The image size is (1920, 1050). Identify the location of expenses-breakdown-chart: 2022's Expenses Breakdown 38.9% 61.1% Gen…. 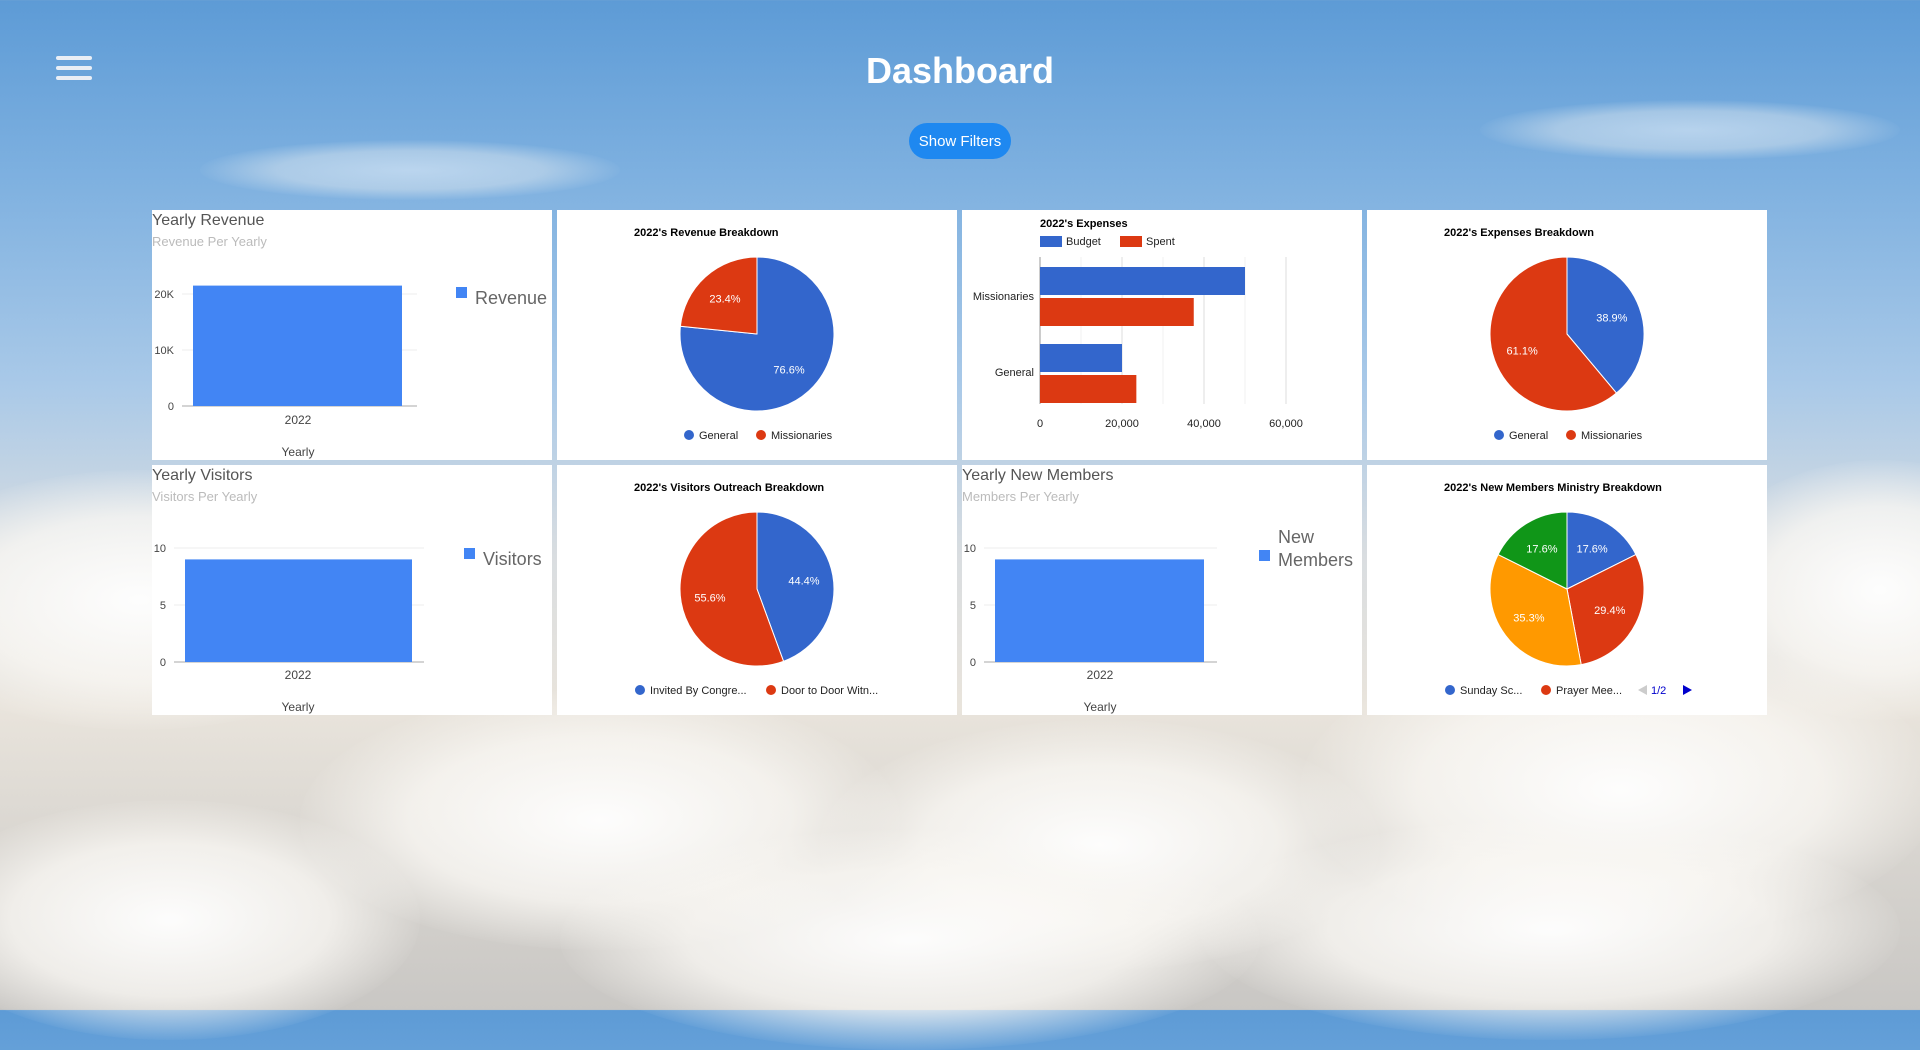
(1544, 334).